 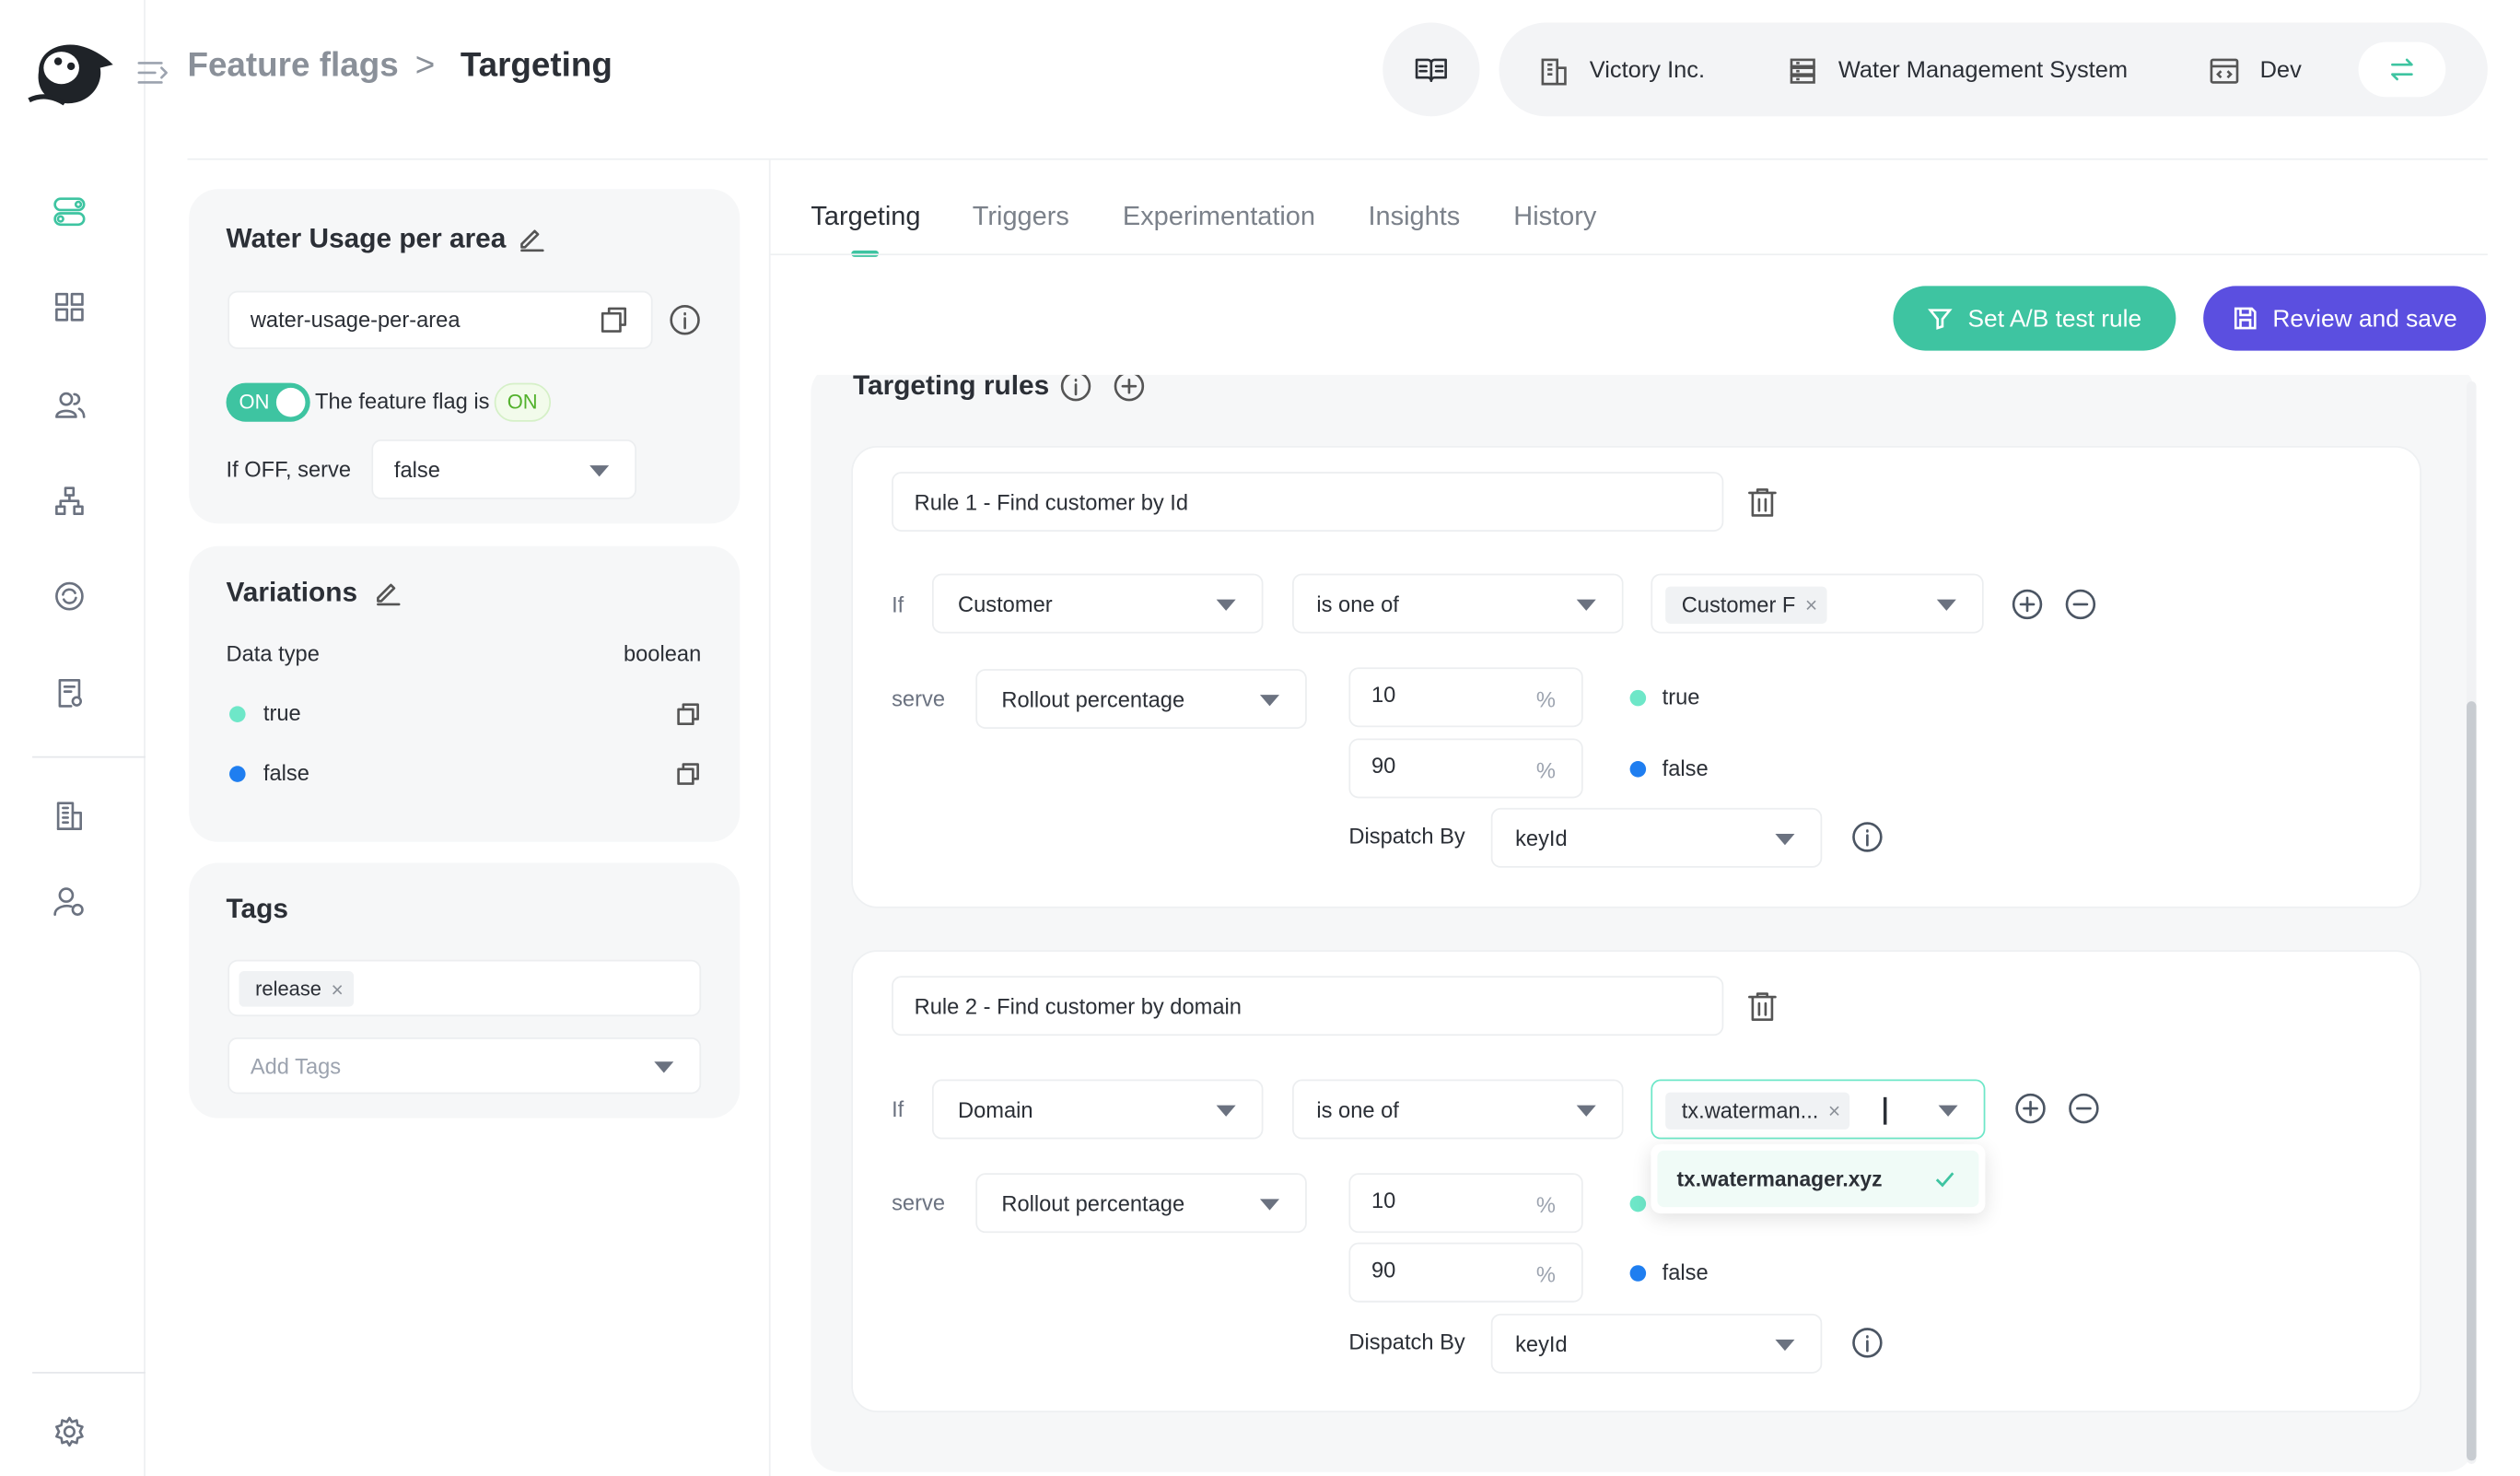 I want to click on project-selector: Water Management System, so click(x=1957, y=72).